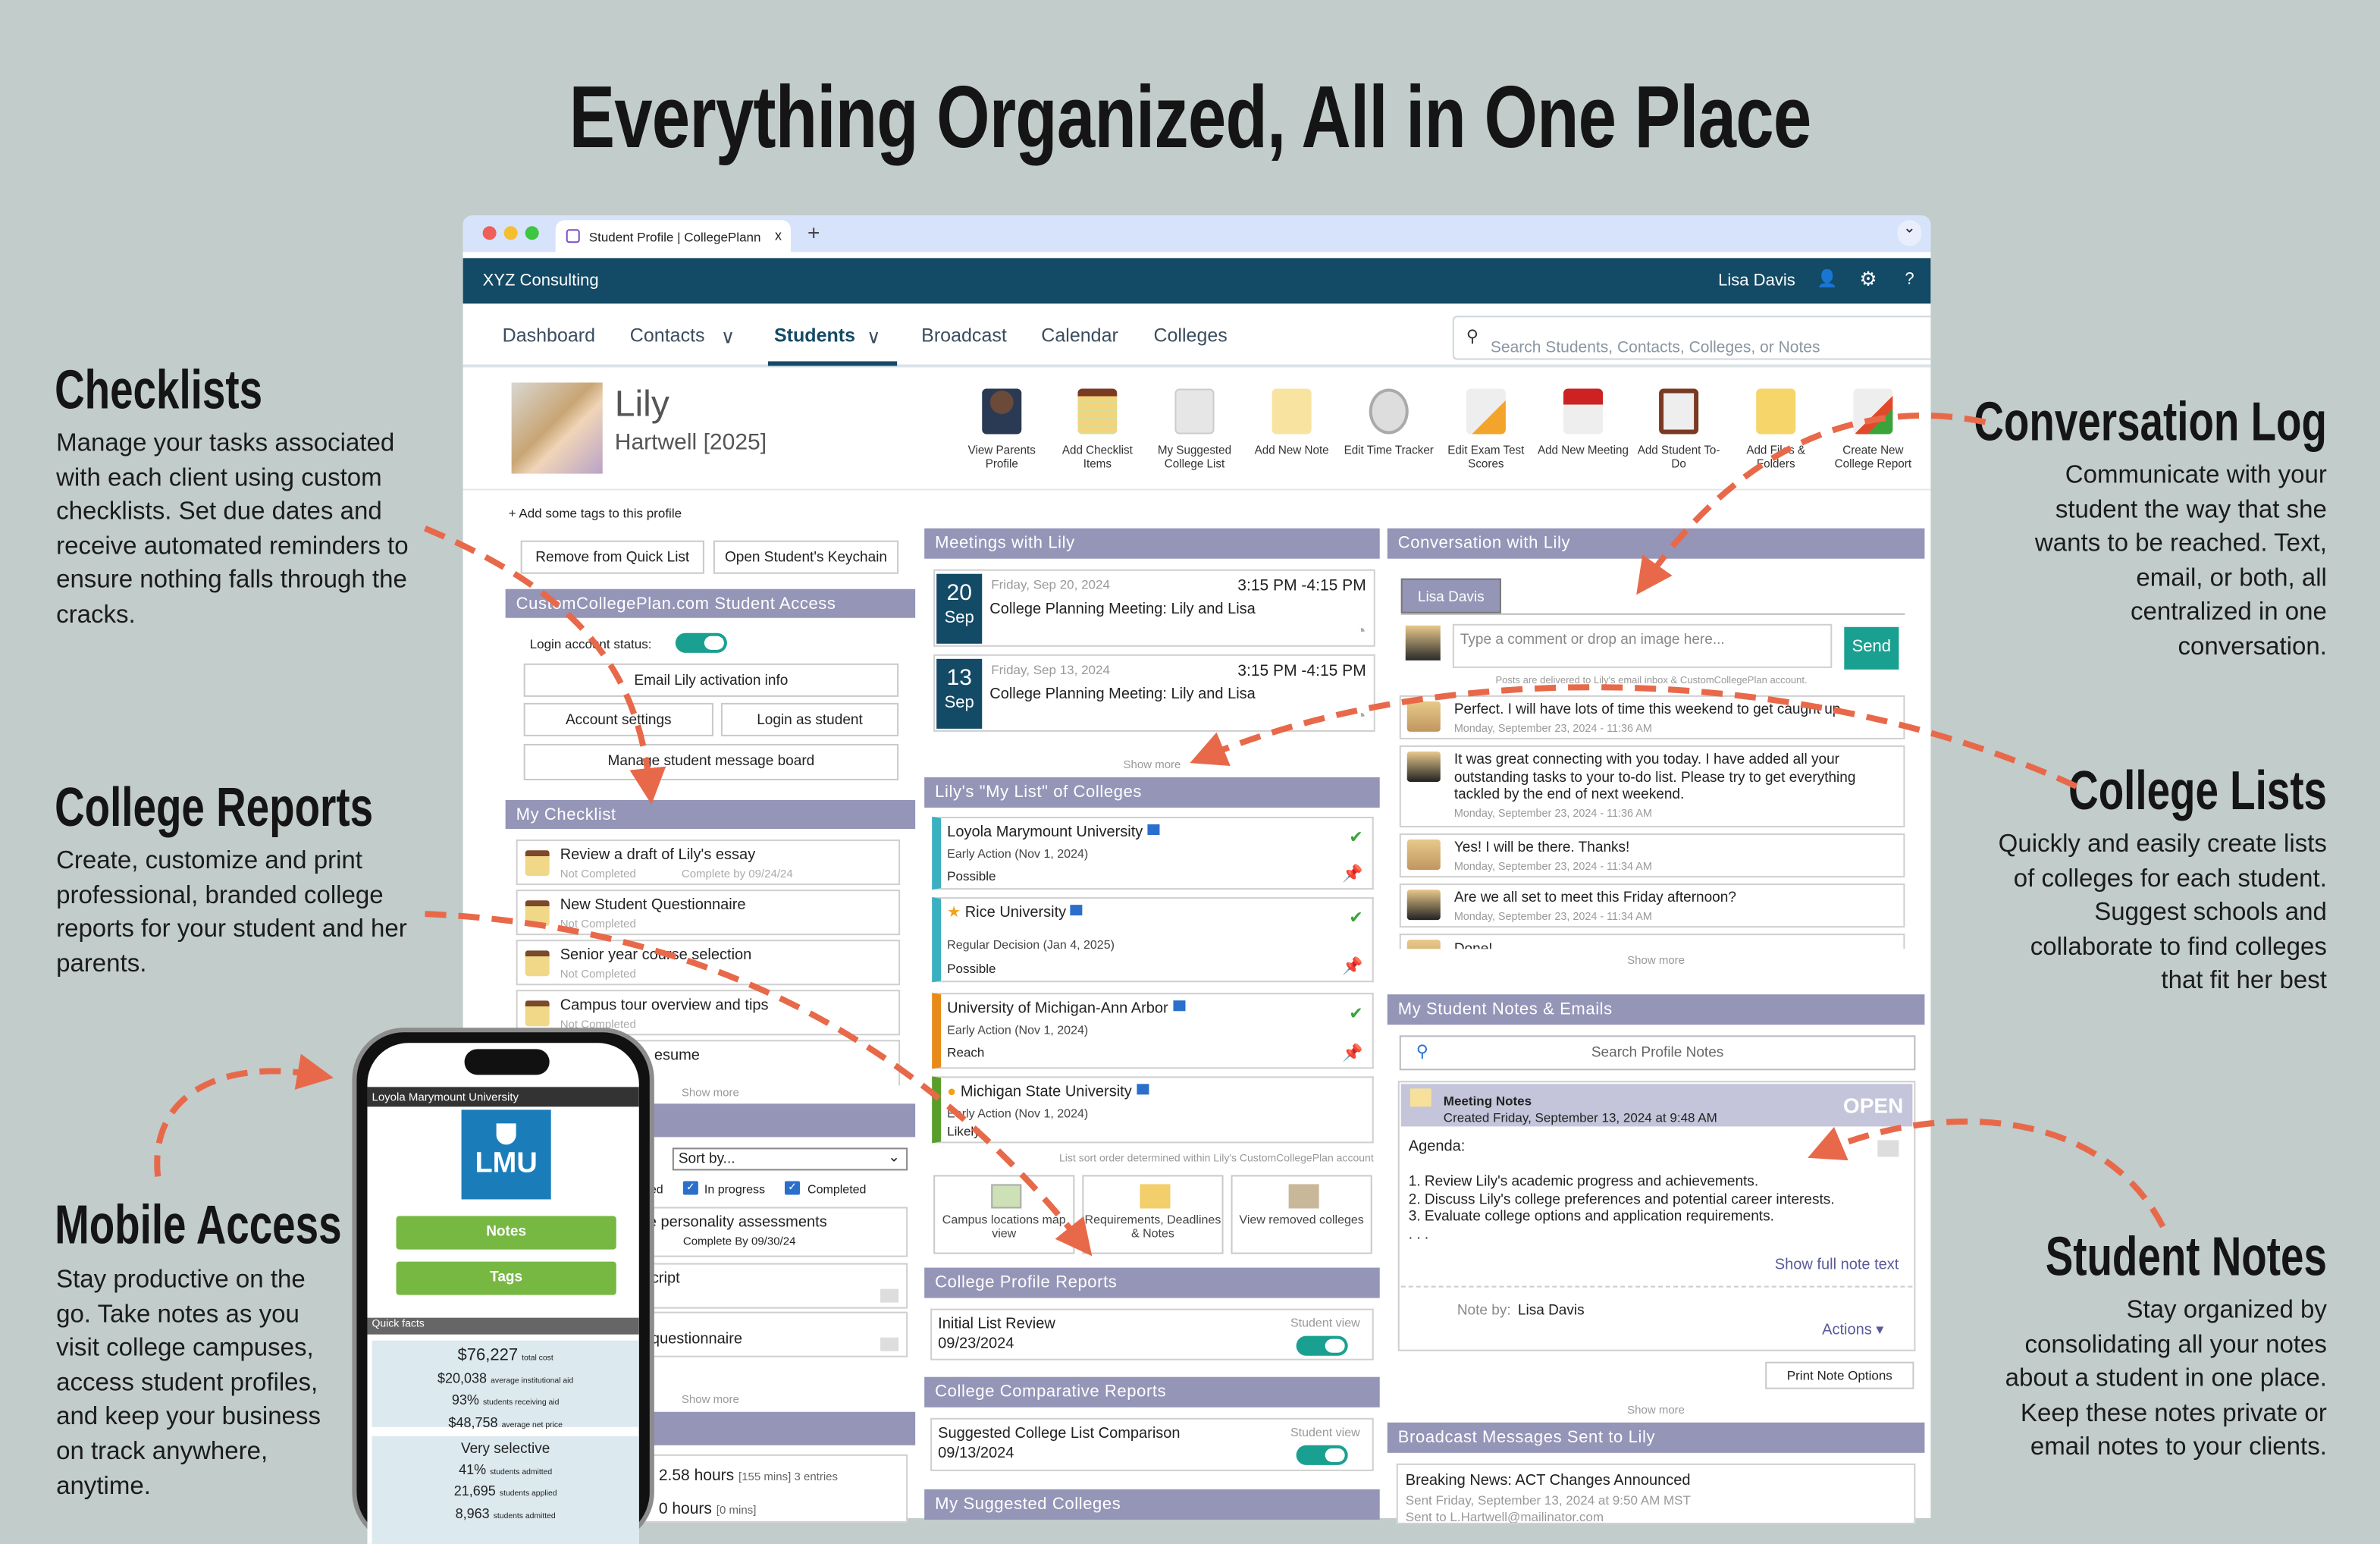  I want to click on arrow-conversation, so click(1811, 504).